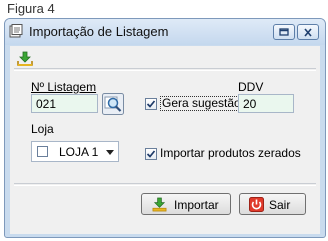 The height and width of the screenshot is (241, 328). Describe the element at coordinates (266, 103) in the screenshot. I see `ddv-field: 20` at that location.